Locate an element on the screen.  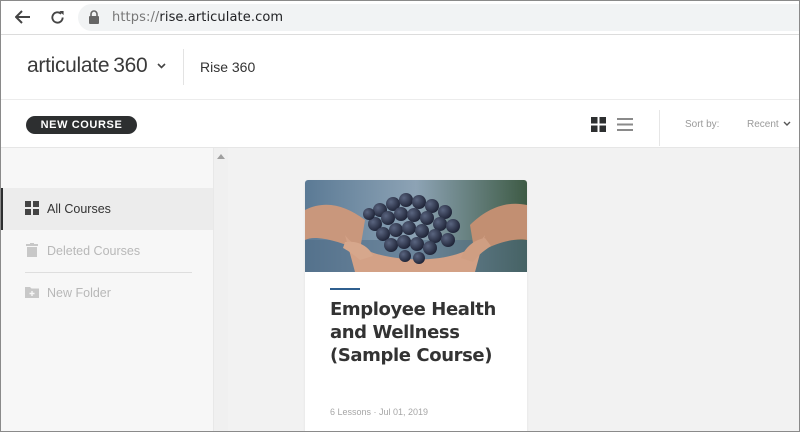
sidebar-item-new-folder: New Folder is located at coordinates (106, 293).